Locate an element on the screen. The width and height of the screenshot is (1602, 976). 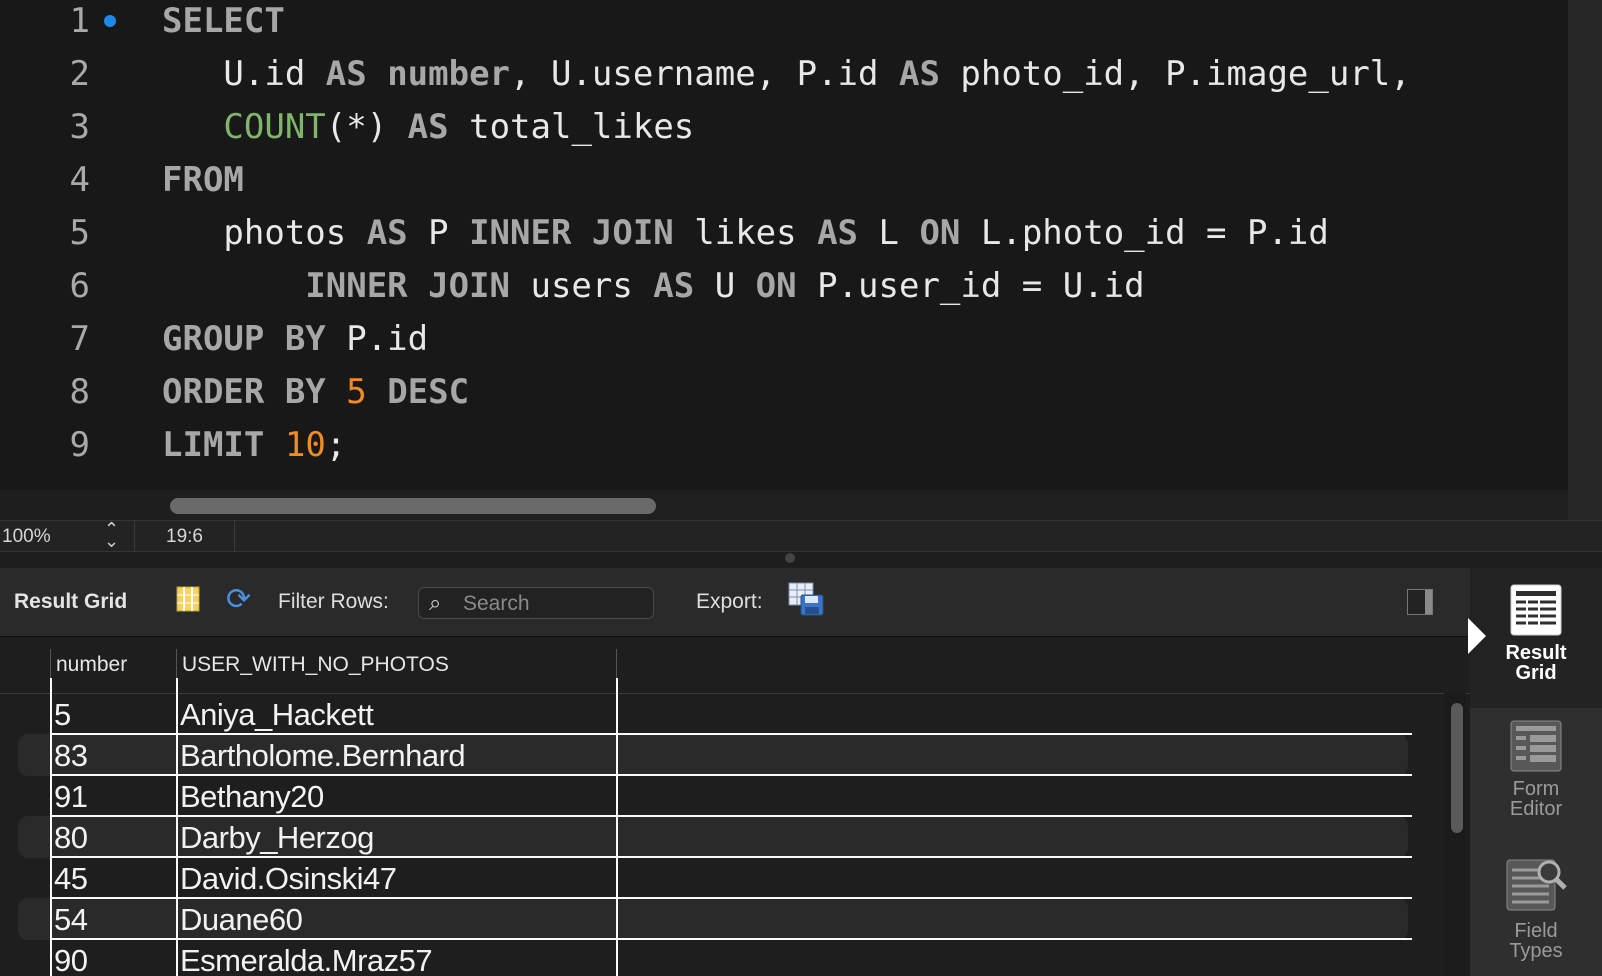
table-row: 91 Bethany20 is located at coordinates (713, 796).